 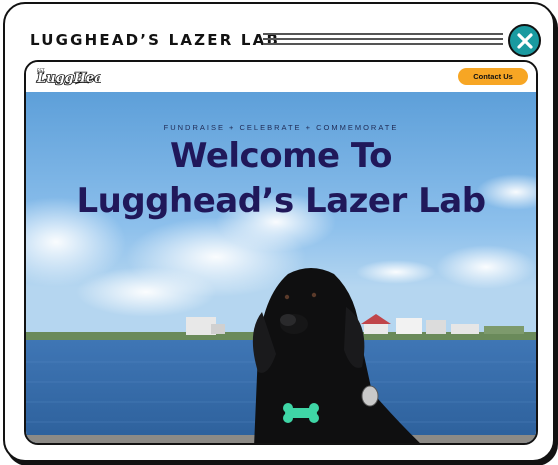 I want to click on site-logo: EST. LuggHead, so click(x=68, y=76).